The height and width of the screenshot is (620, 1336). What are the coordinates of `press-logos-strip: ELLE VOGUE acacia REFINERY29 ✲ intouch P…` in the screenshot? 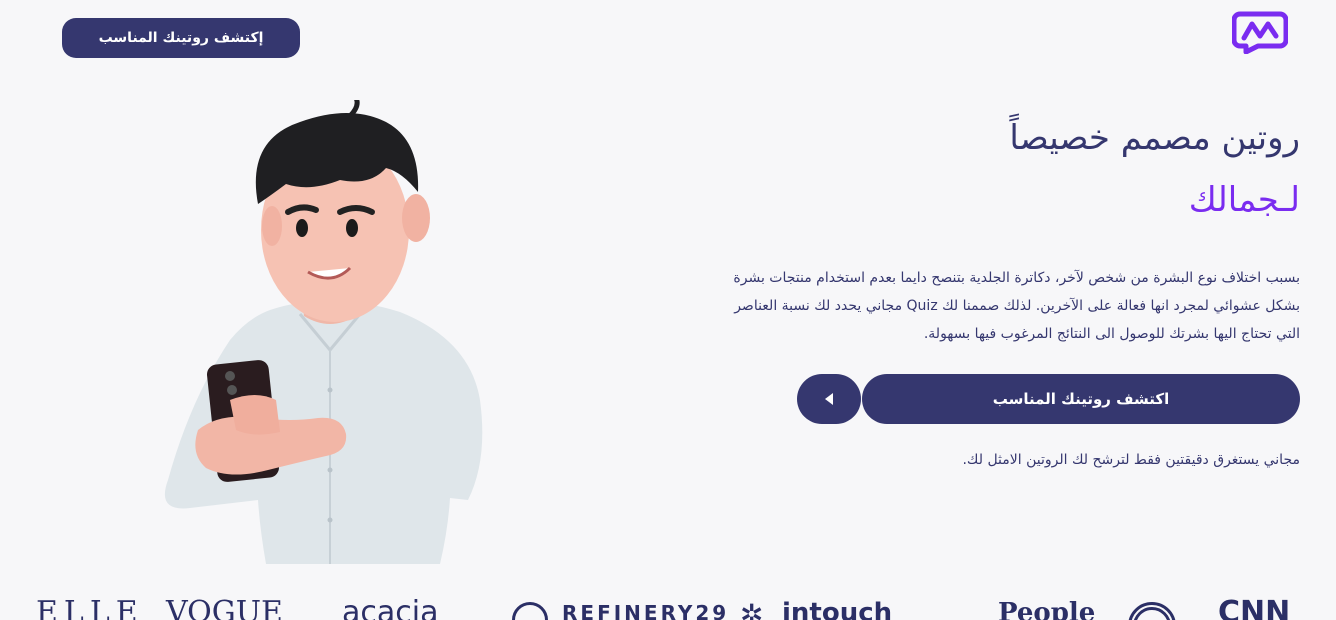 It's located at (668, 608).